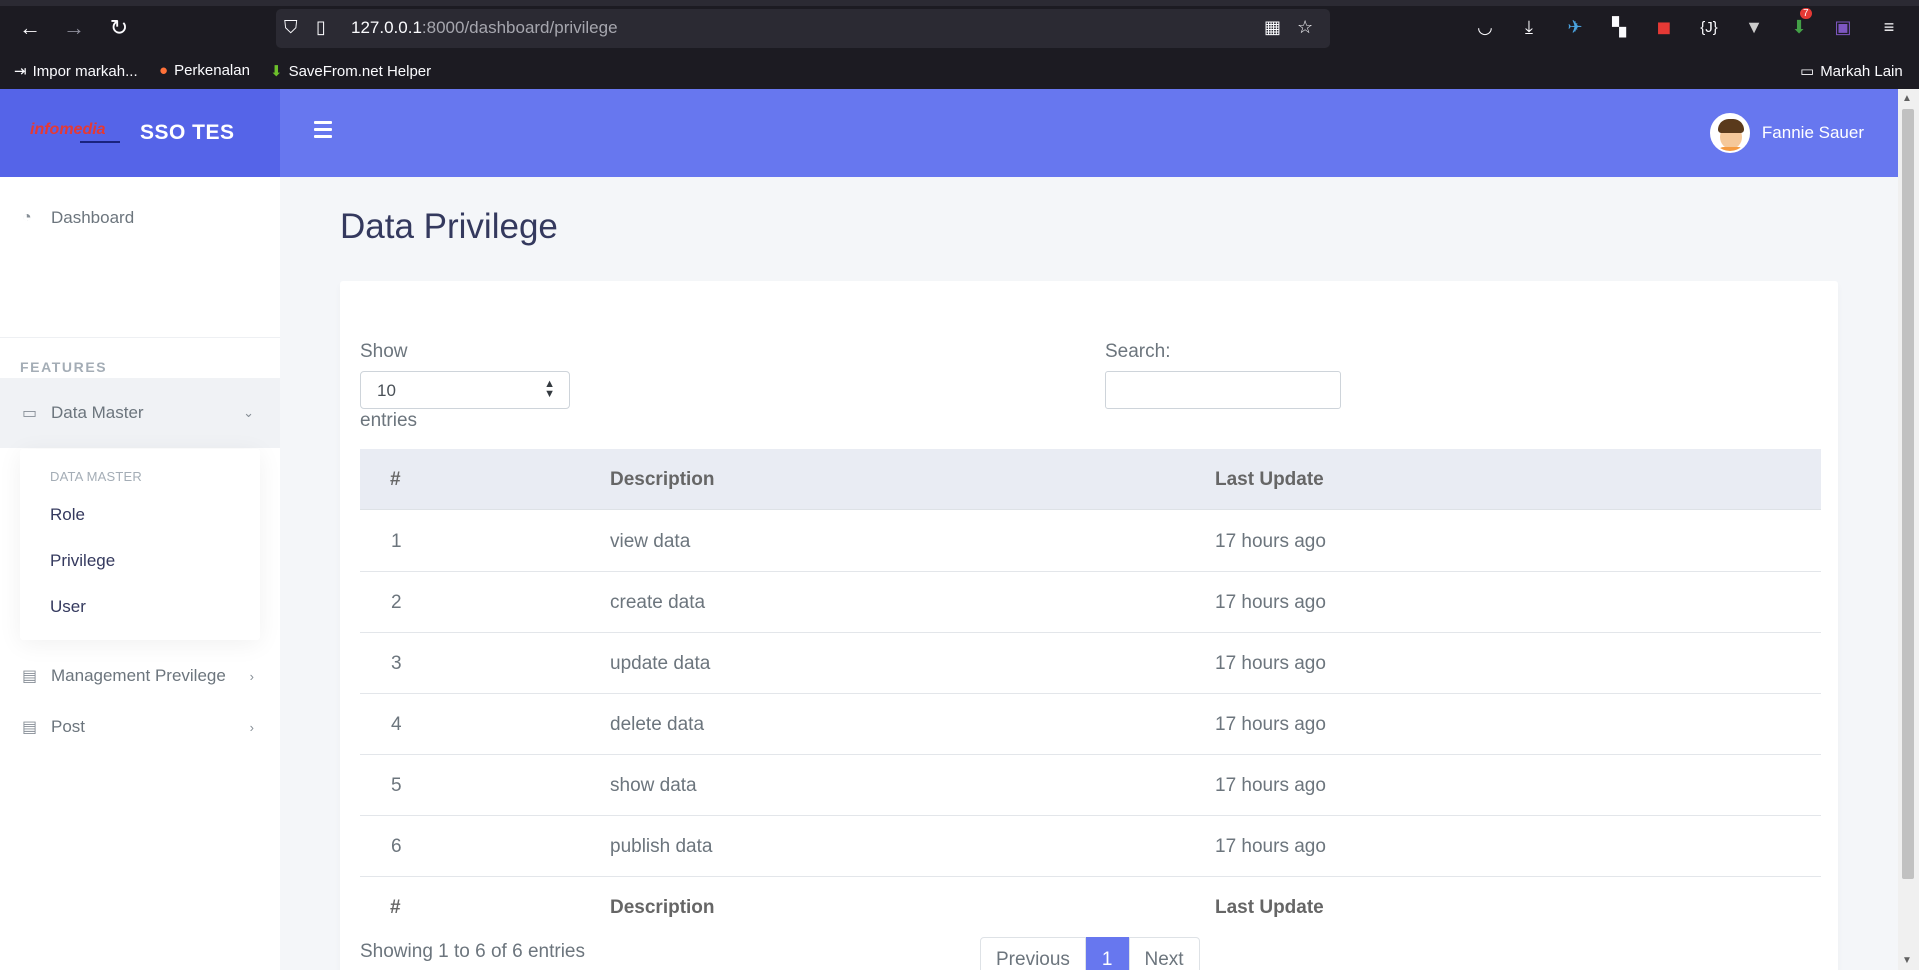  What do you see at coordinates (82, 561) in the screenshot?
I see `submenu-item-privilege: Privilege` at bounding box center [82, 561].